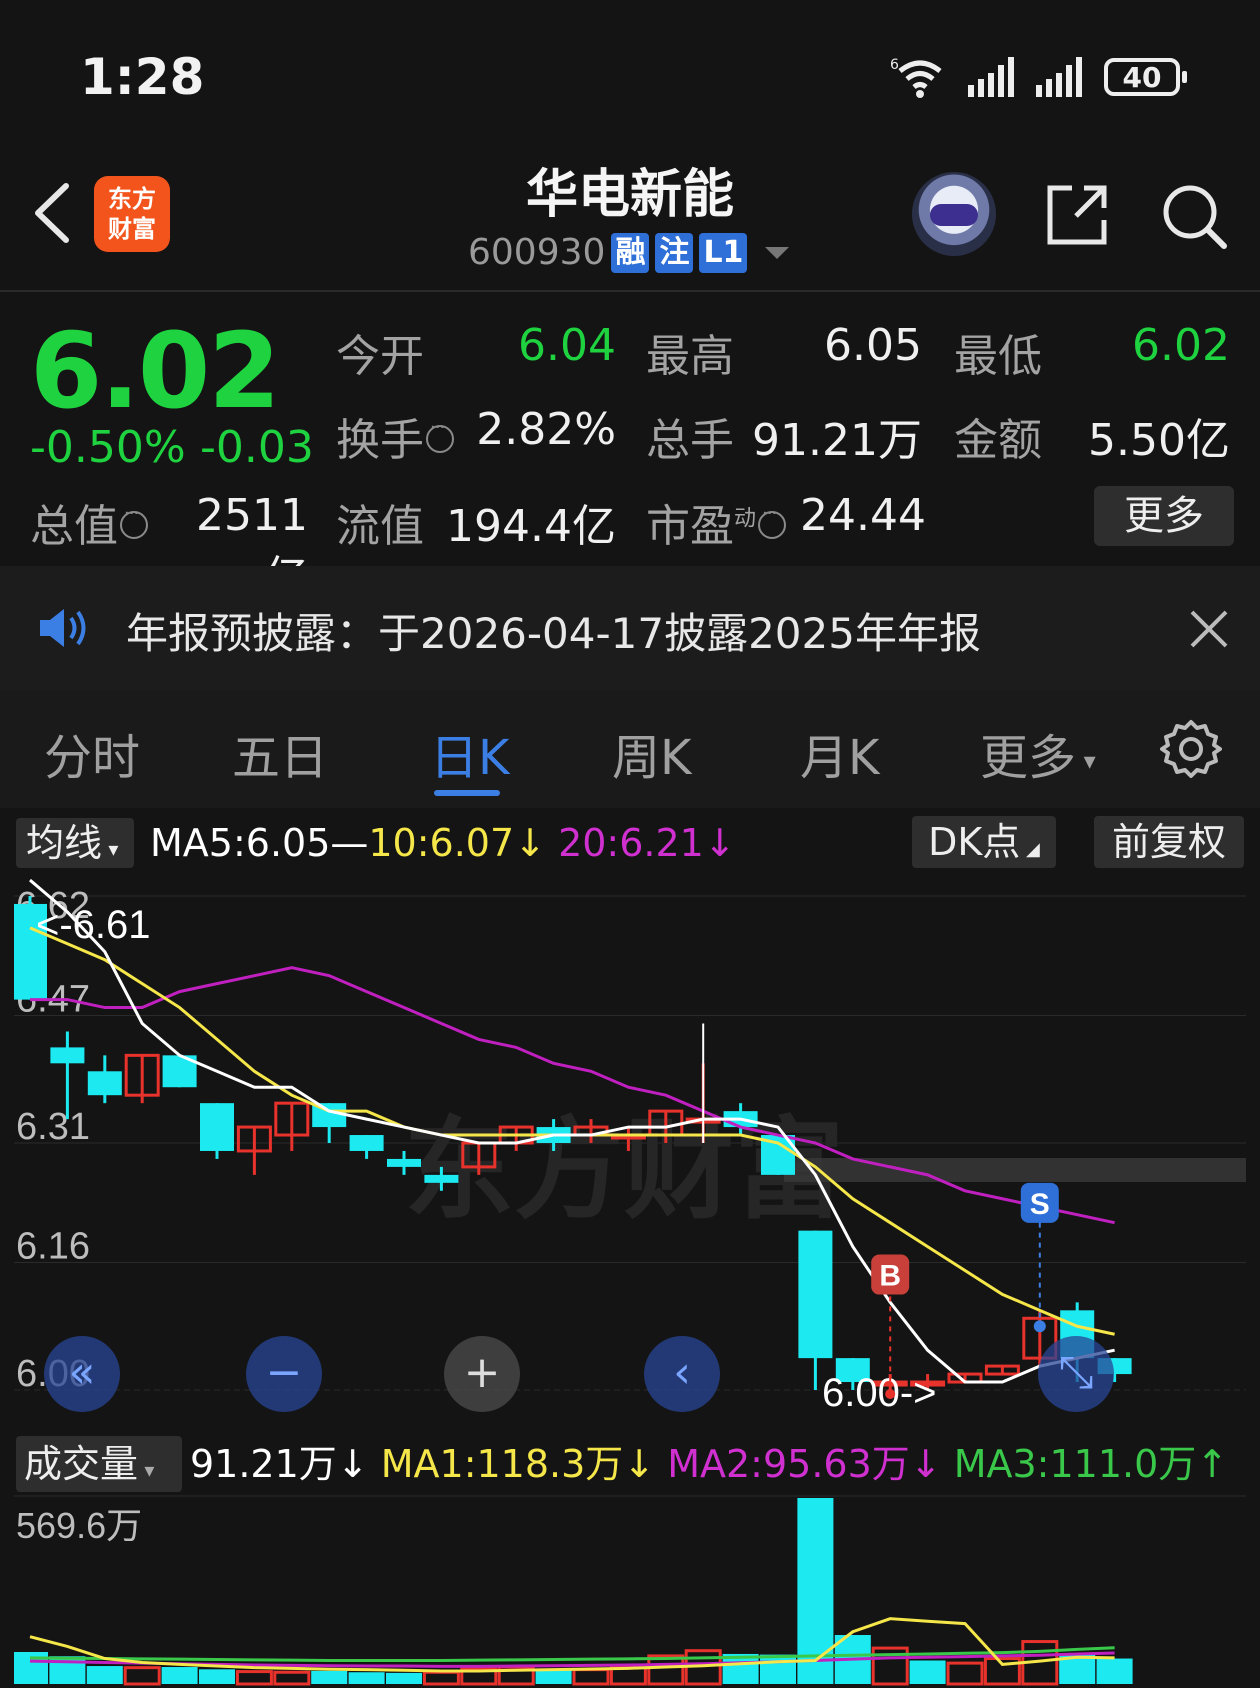 The width and height of the screenshot is (1260, 1688). Describe the element at coordinates (984, 842) in the screenshot. I see `dk-point-button: DK点 ◢` at that location.